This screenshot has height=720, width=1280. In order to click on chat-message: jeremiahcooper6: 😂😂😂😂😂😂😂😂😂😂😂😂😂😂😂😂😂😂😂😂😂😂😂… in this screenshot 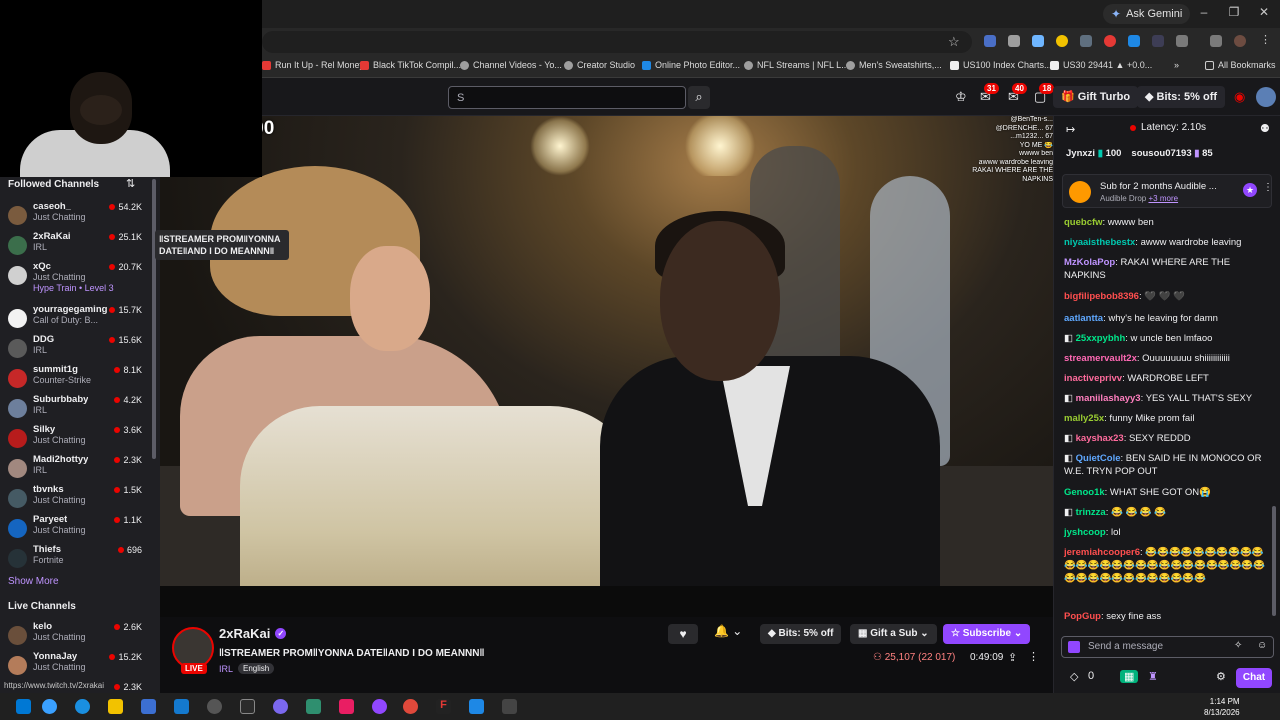, I will do `click(1167, 565)`.